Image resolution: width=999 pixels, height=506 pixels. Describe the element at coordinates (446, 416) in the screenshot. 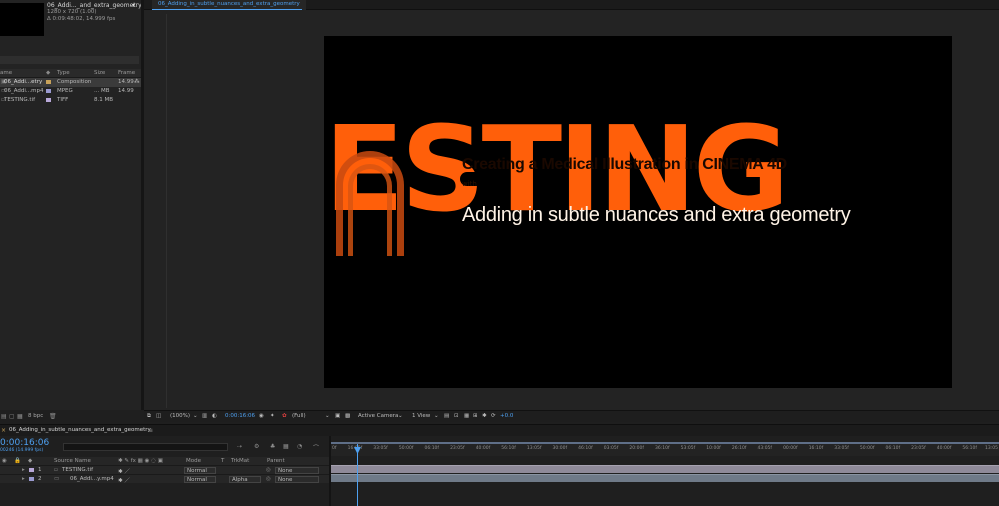

I see `toggle-pixel-aspect-icon: ▤` at that location.